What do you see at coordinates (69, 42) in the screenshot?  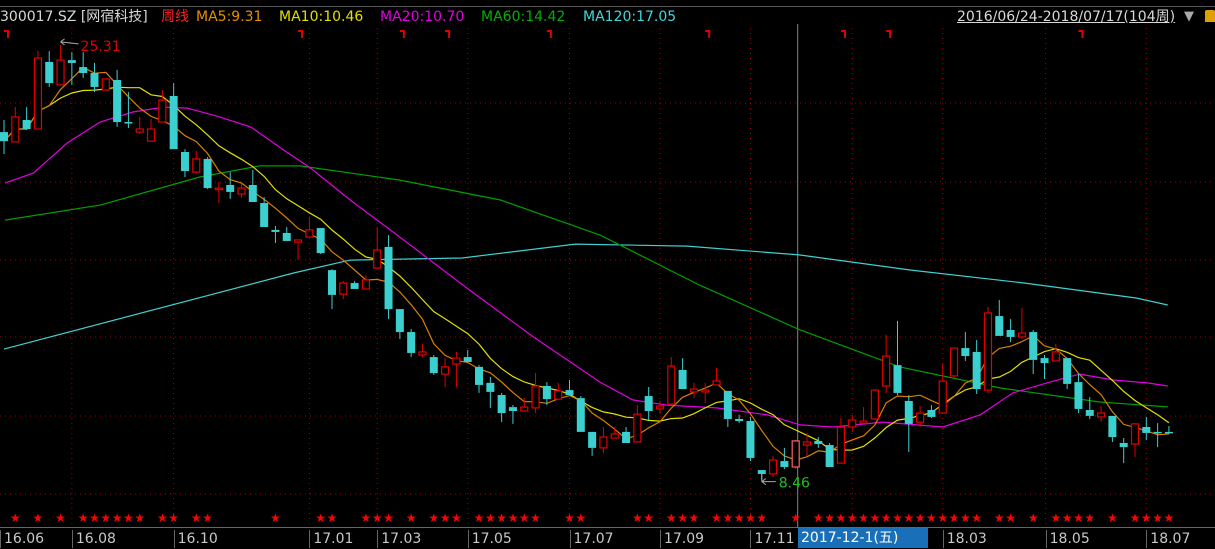 I see `arrow-left-icon` at bounding box center [69, 42].